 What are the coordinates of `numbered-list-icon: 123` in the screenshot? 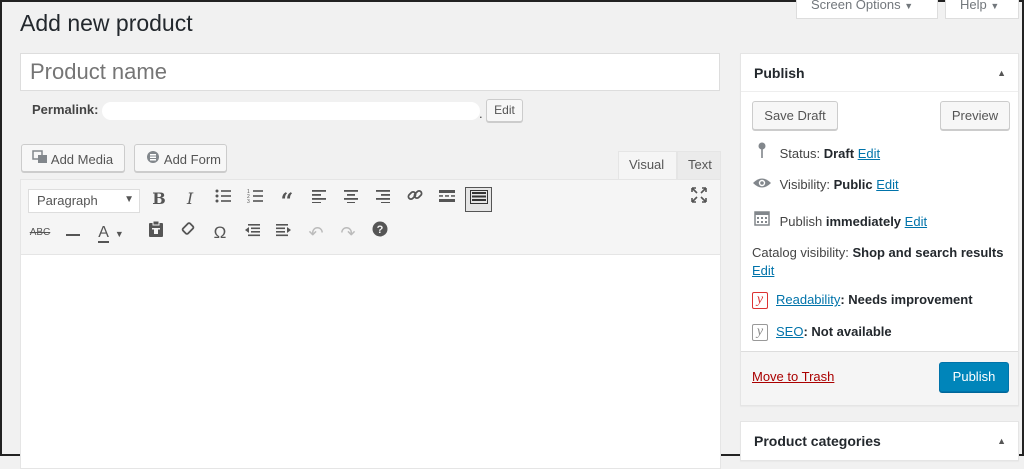 It's located at (255, 199).